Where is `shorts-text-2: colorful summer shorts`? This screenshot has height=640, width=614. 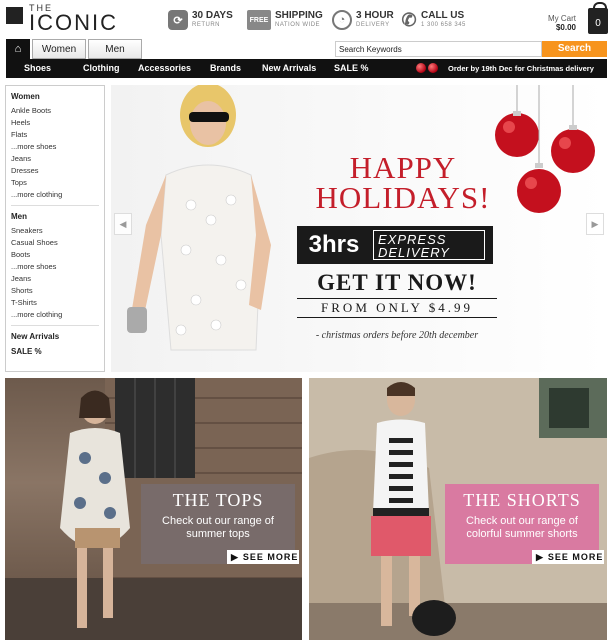
shorts-text-2: colorful summer shorts is located at coordinates (522, 534).